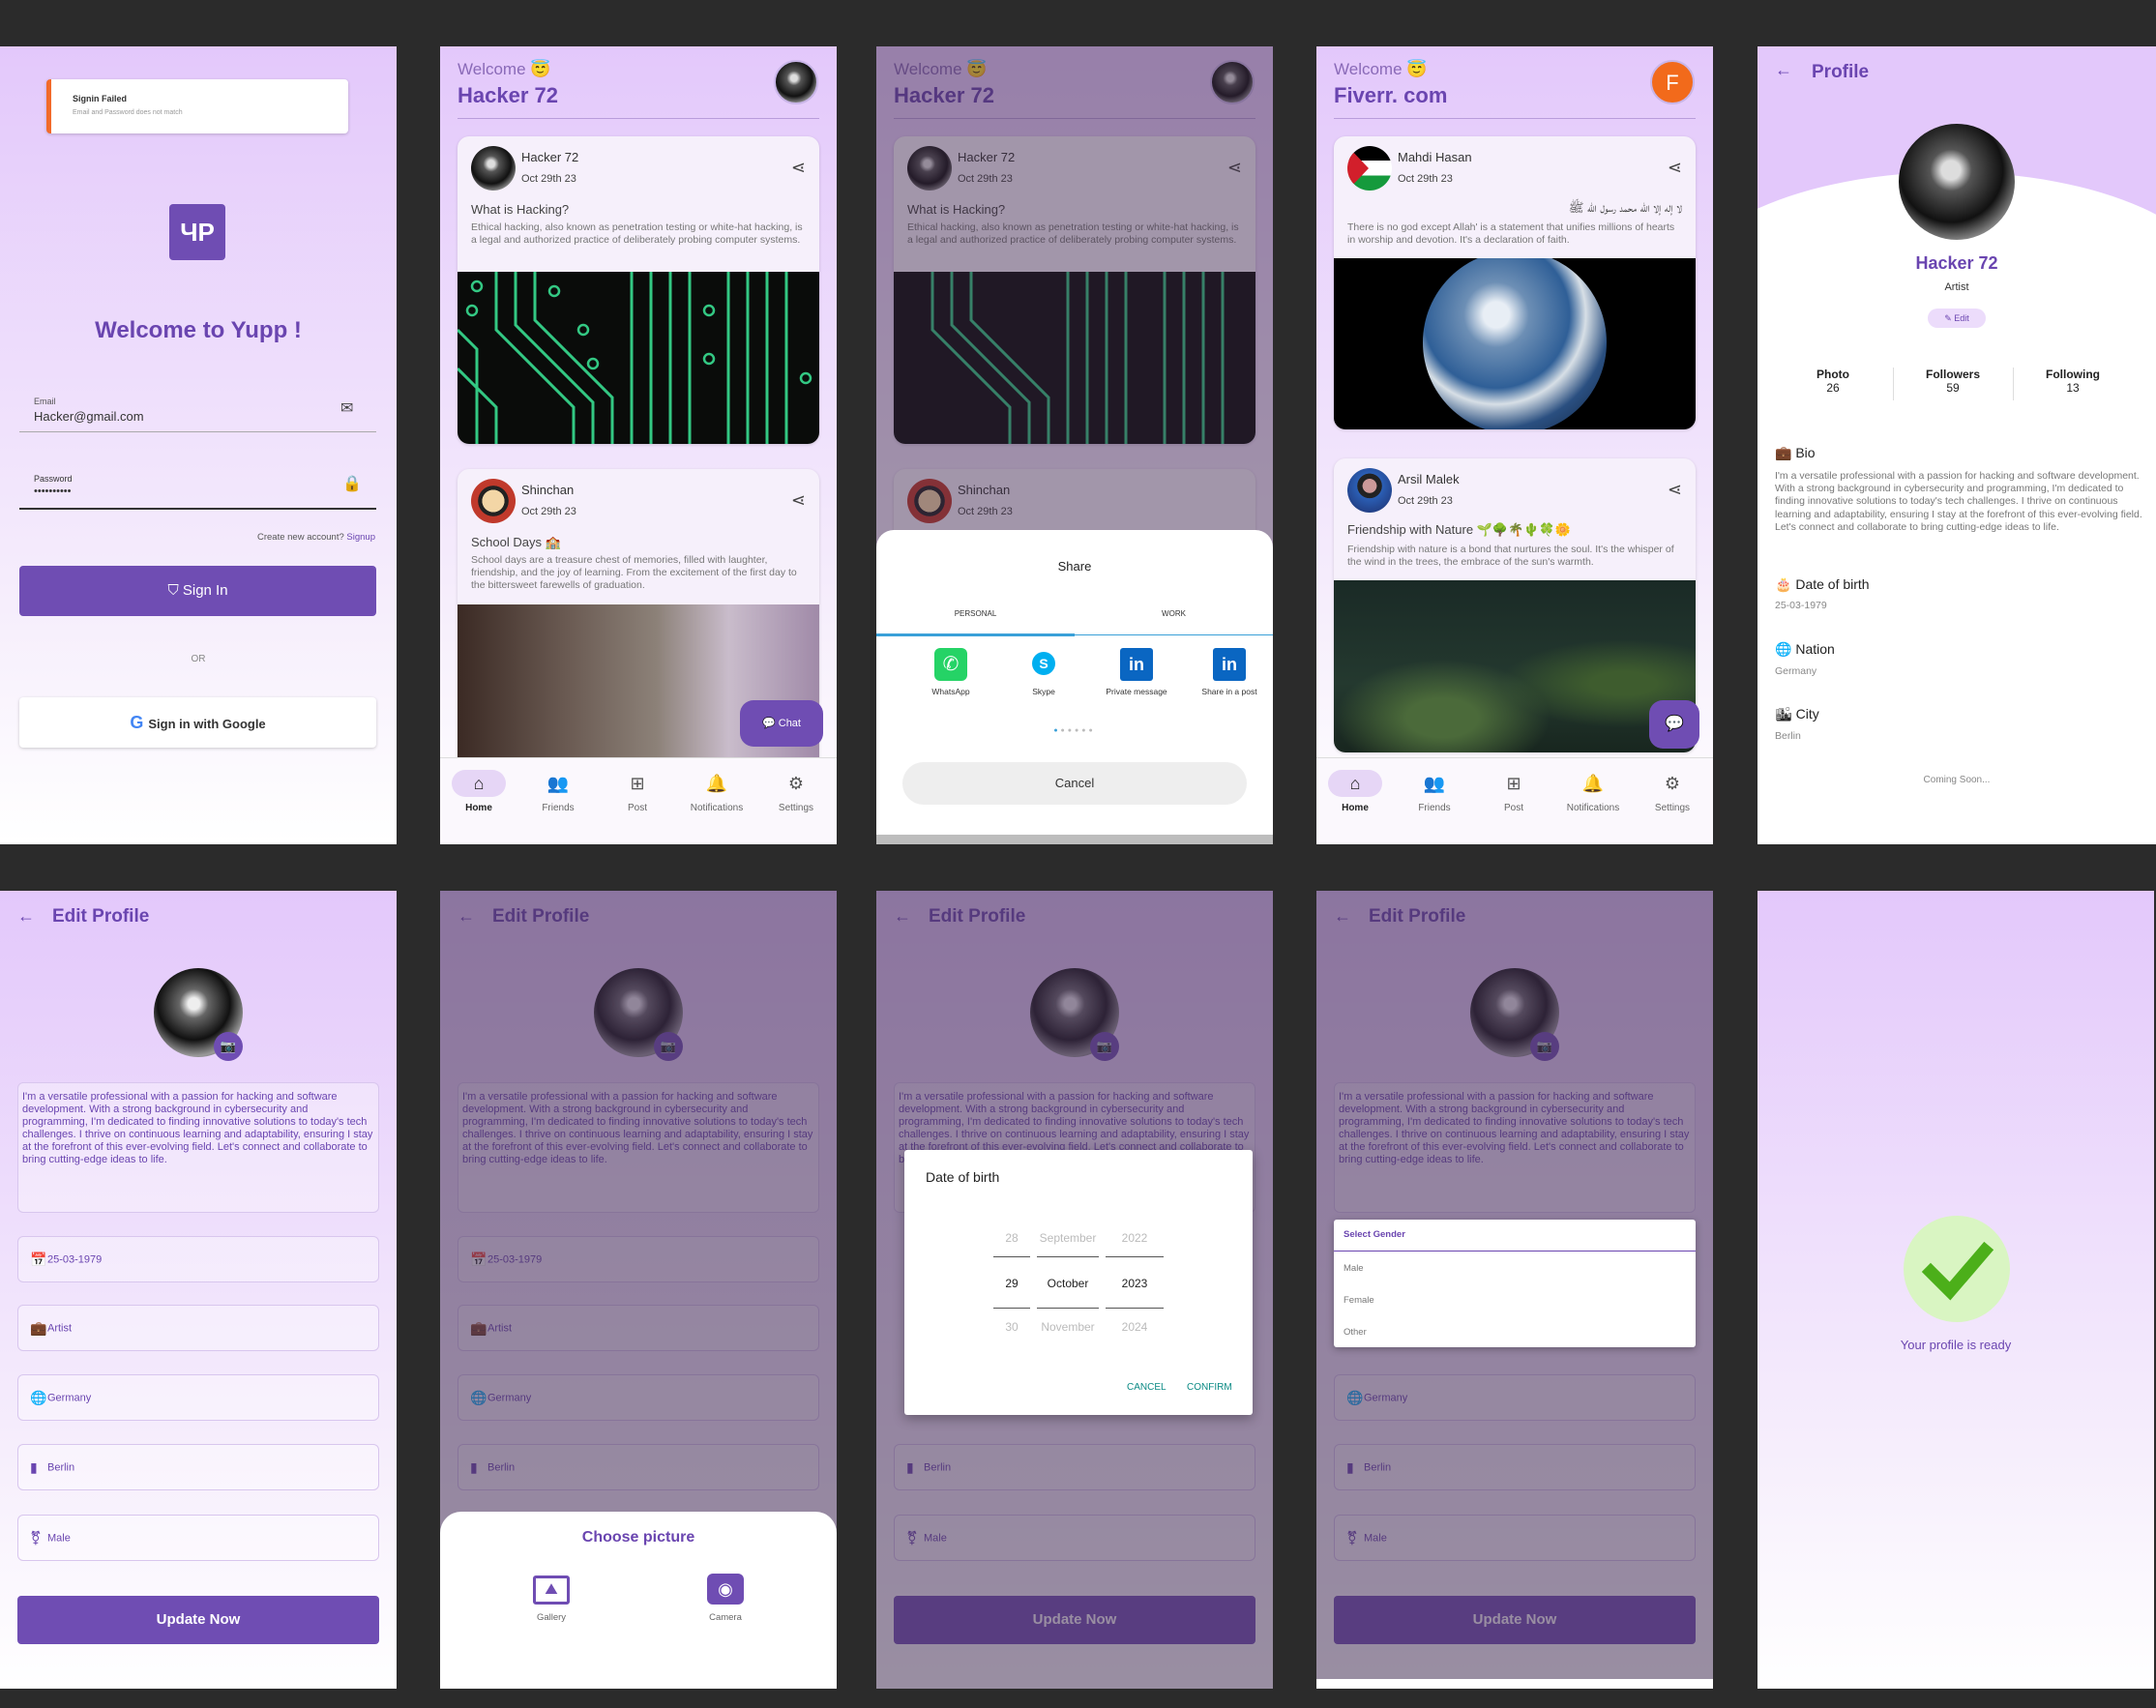  I want to click on dob-field: 📅25-03-1979, so click(198, 1259).